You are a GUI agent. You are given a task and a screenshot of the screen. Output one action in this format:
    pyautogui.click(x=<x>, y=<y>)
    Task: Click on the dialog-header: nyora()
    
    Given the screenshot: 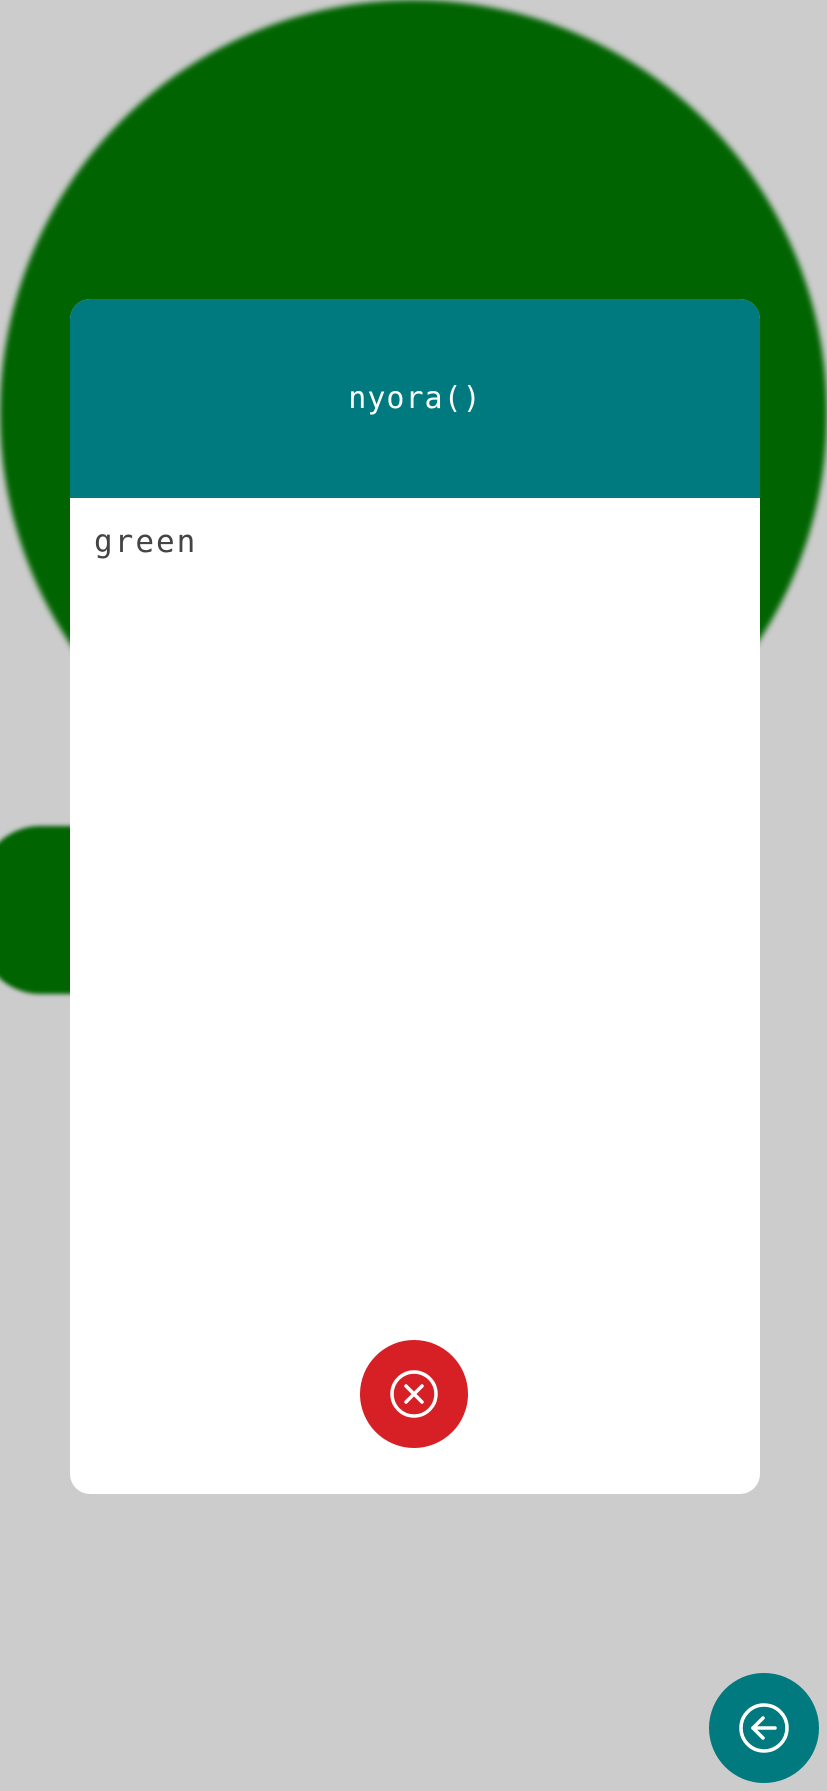 What is the action you would take?
    pyautogui.click(x=415, y=398)
    